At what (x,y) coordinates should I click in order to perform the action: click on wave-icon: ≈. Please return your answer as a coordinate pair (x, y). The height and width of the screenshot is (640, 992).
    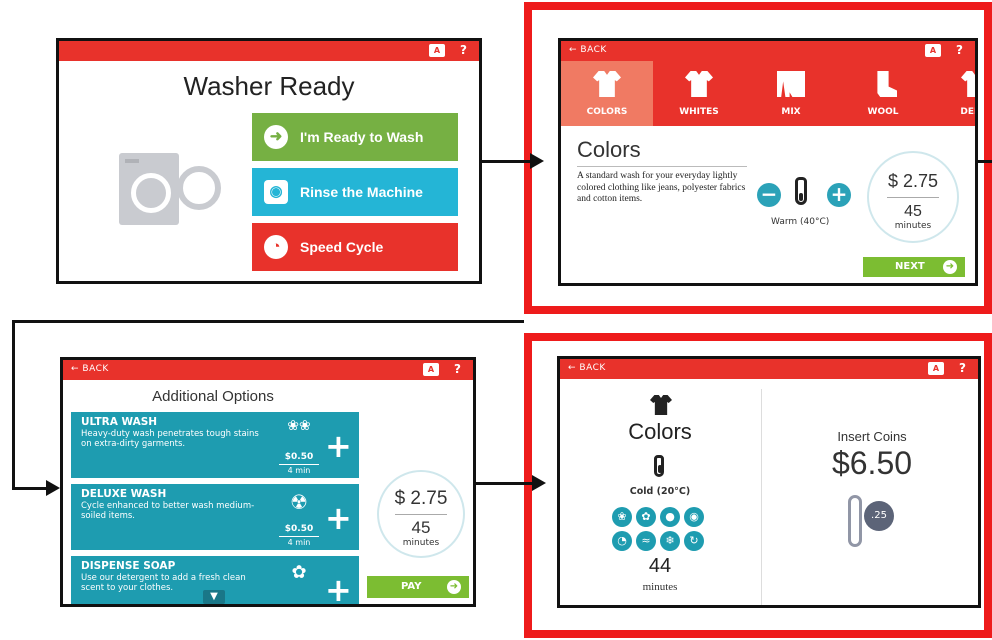
    Looking at the image, I should click on (646, 541).